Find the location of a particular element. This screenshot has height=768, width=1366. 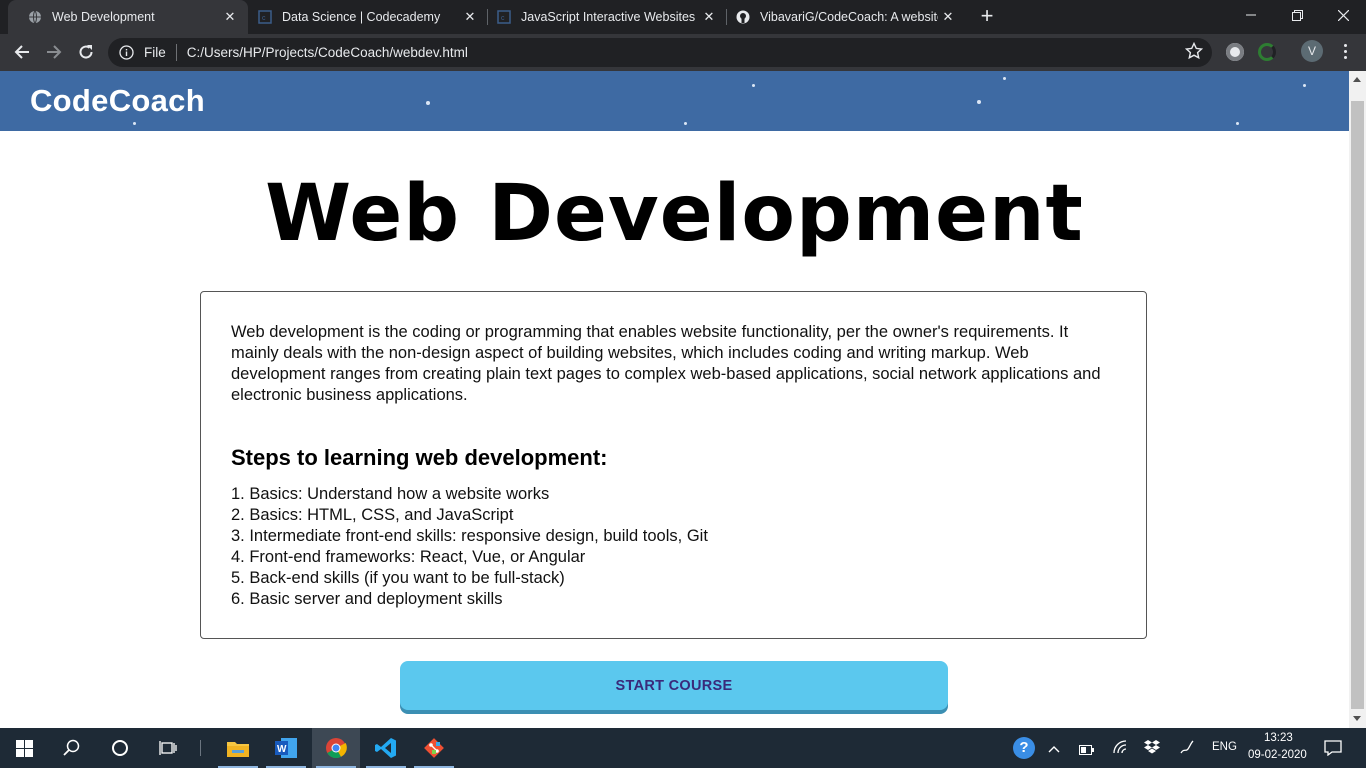

back-button is located at coordinates (22, 52).